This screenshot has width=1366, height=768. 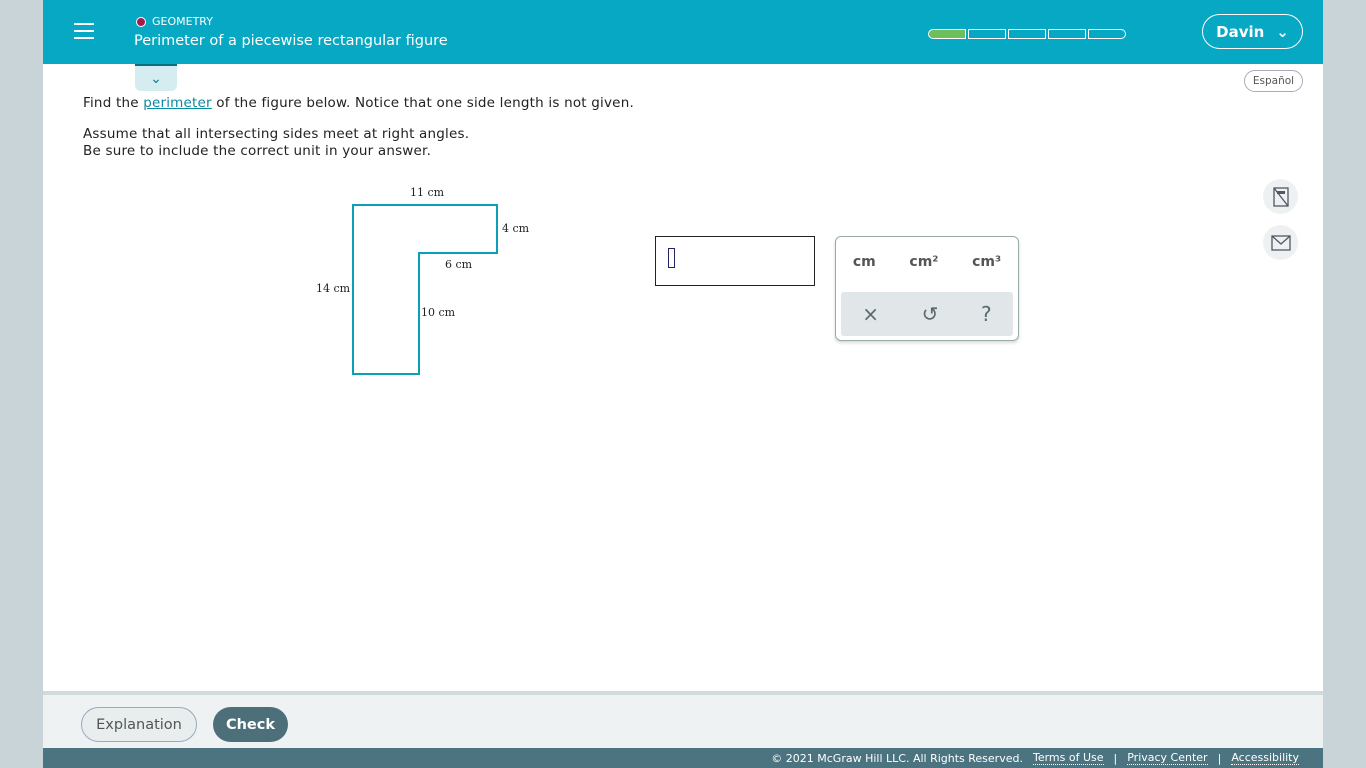 I want to click on terms-link: Terms of Use, so click(x=1068, y=758).